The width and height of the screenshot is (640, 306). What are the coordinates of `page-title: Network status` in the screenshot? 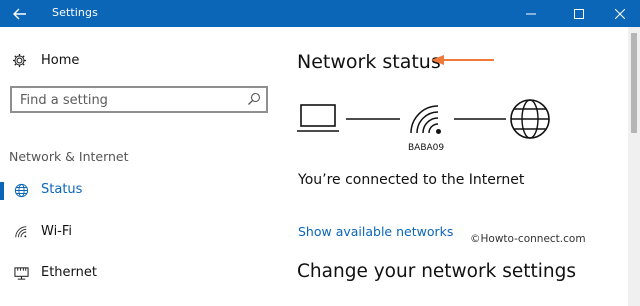 It's located at (369, 62).